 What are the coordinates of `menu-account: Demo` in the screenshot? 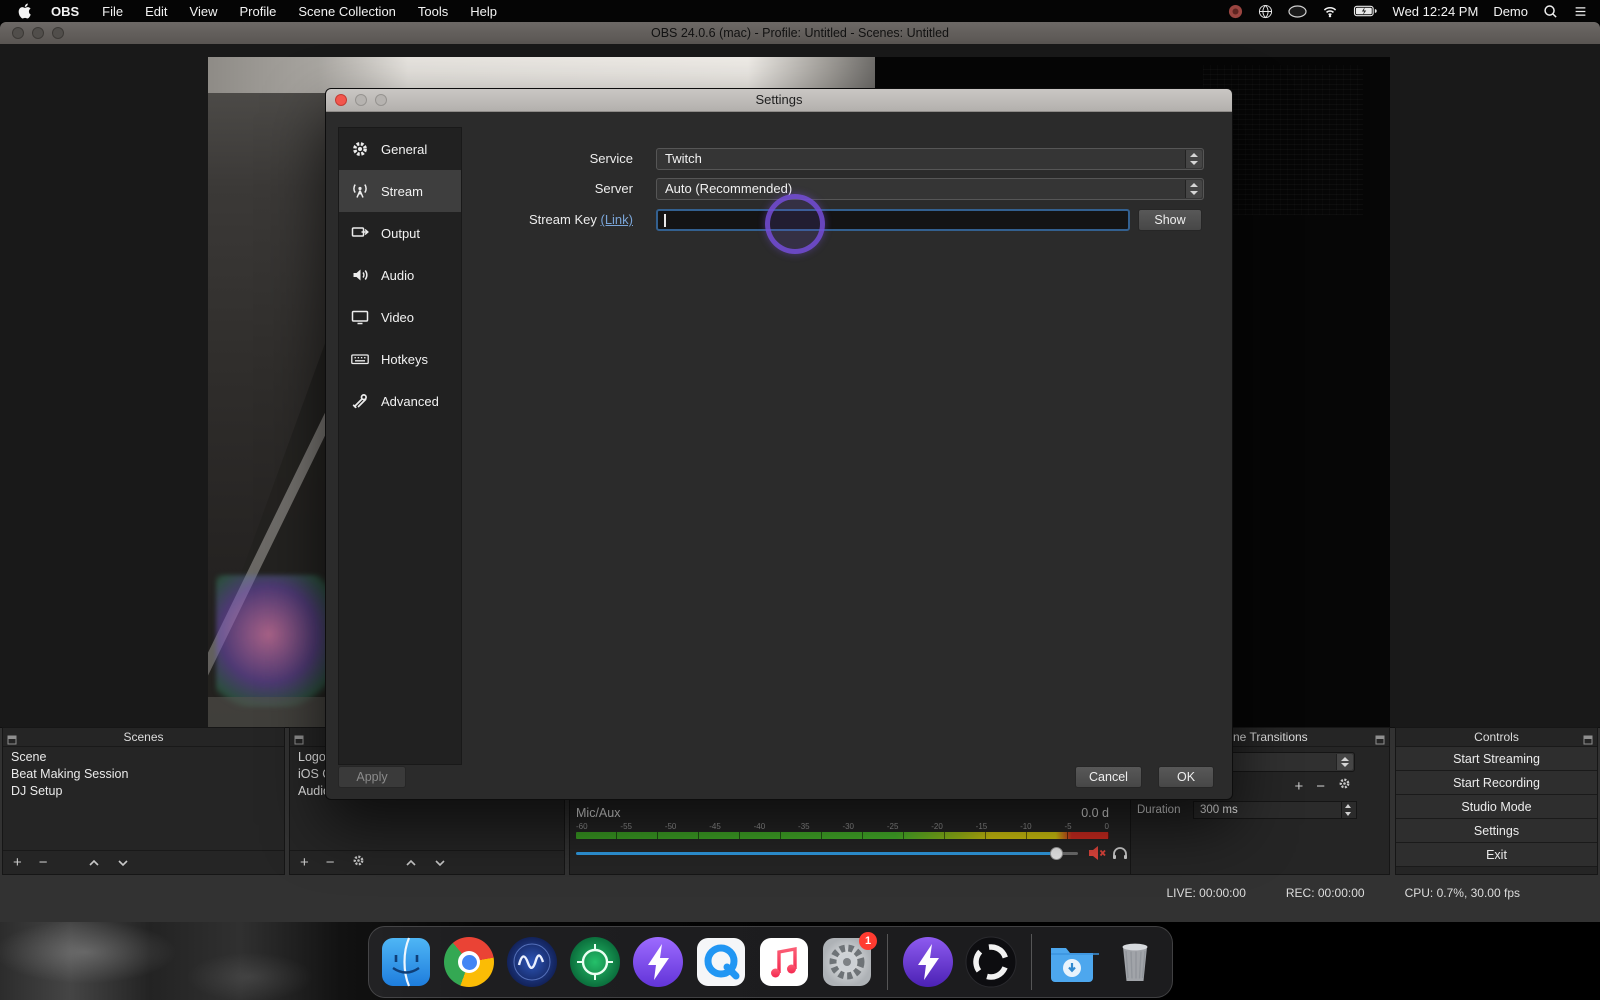 It's located at (1510, 11).